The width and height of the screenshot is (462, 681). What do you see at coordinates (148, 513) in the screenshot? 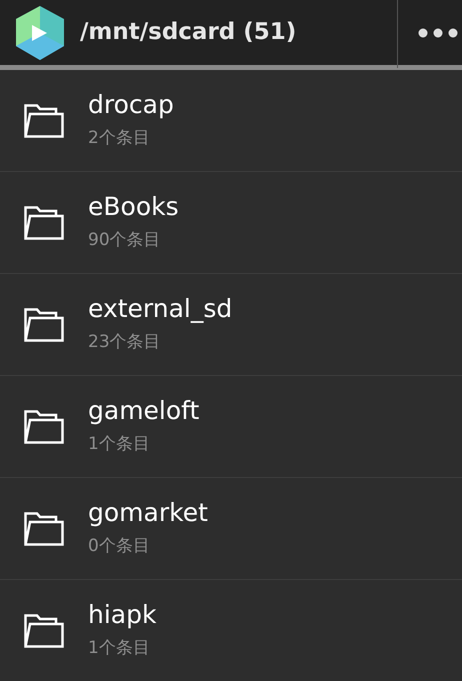
I see `folder-name: gomarket` at bounding box center [148, 513].